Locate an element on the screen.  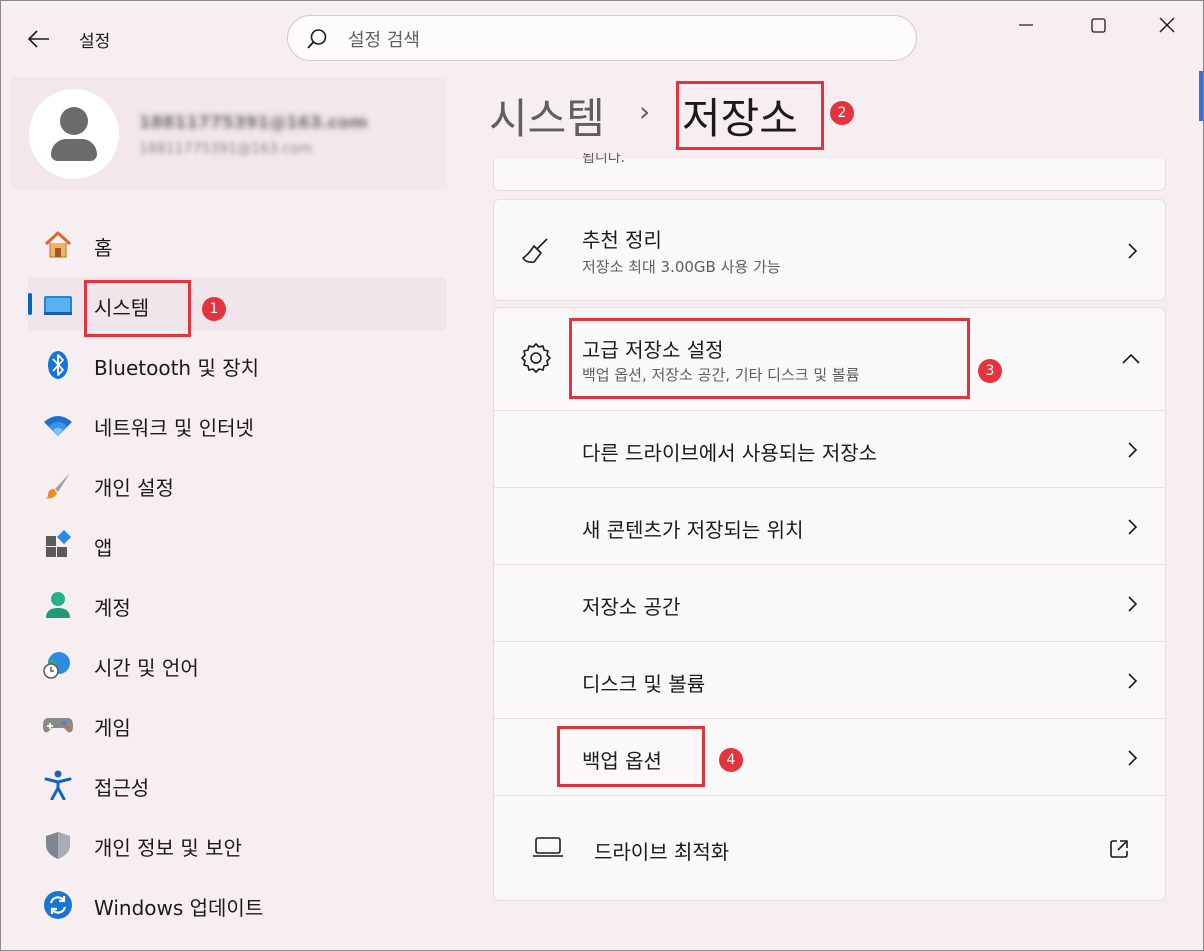
back-button is located at coordinates (39, 39).